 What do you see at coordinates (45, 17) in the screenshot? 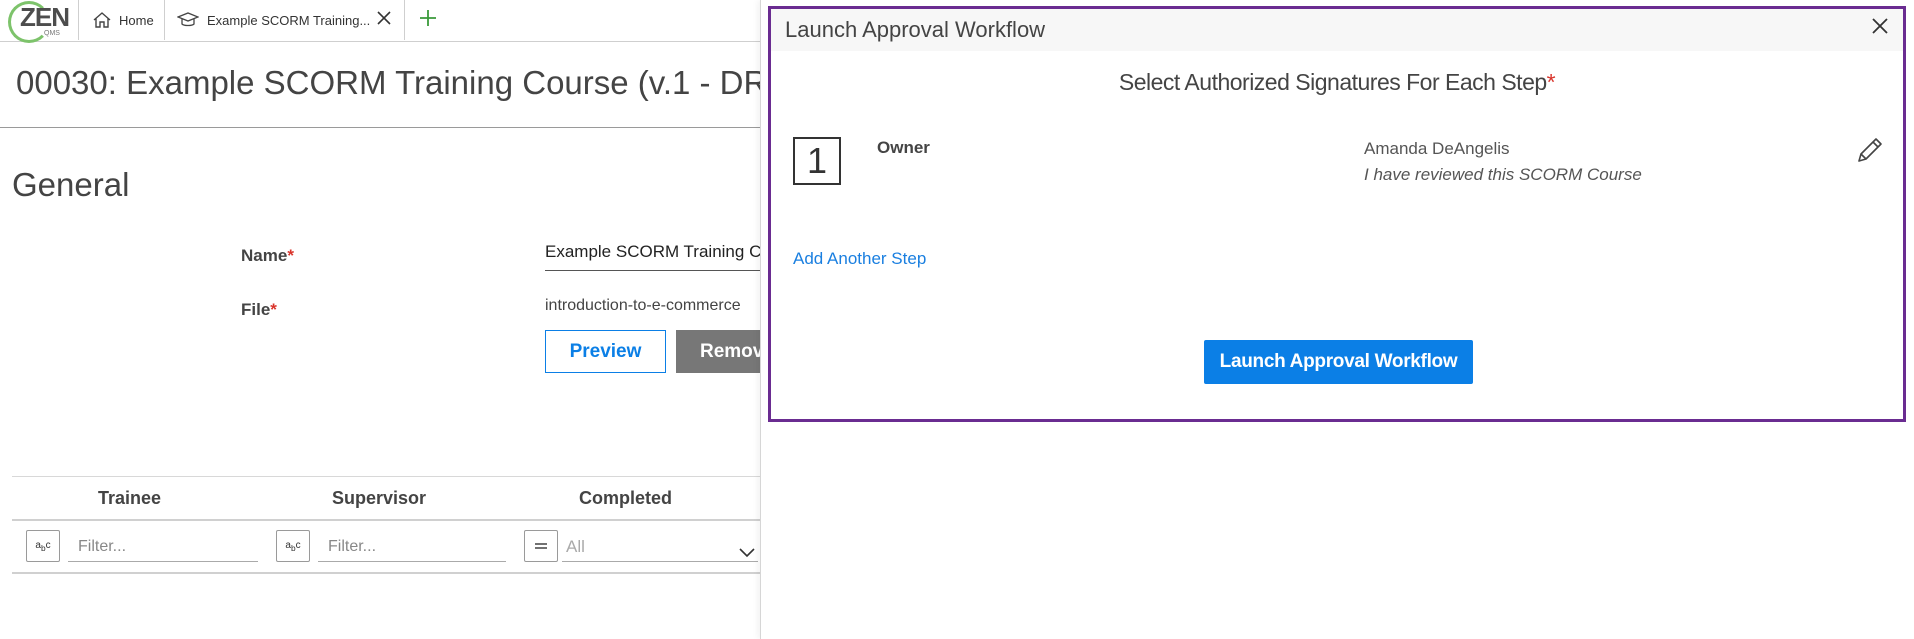
I see `logo-text: ZEN` at bounding box center [45, 17].